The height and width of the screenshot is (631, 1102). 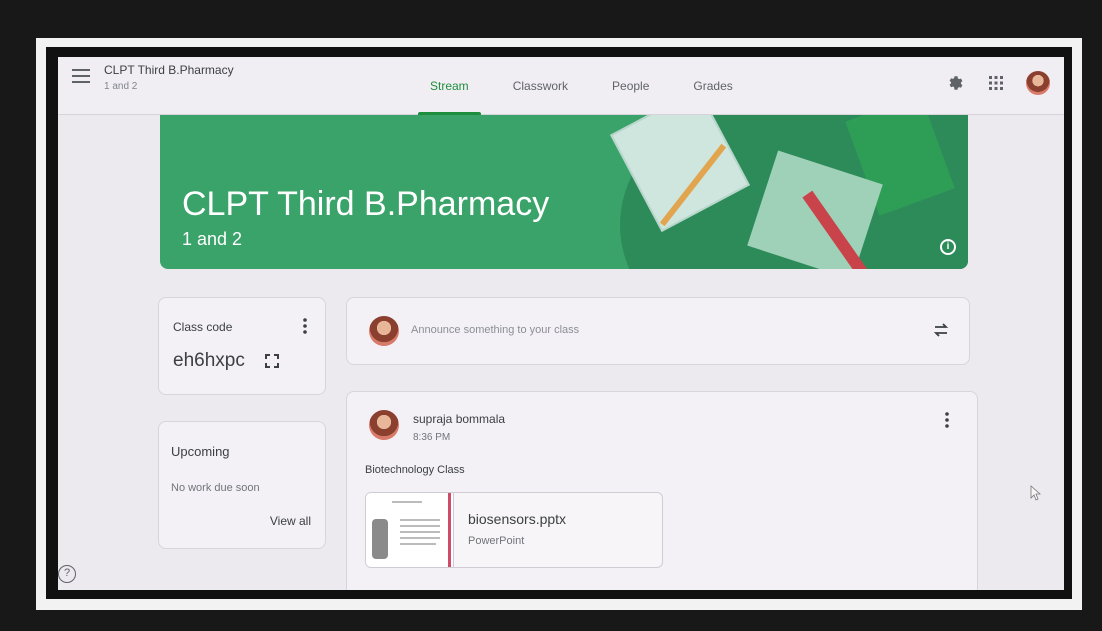 What do you see at coordinates (630, 86) in the screenshot?
I see `tab-people: People` at bounding box center [630, 86].